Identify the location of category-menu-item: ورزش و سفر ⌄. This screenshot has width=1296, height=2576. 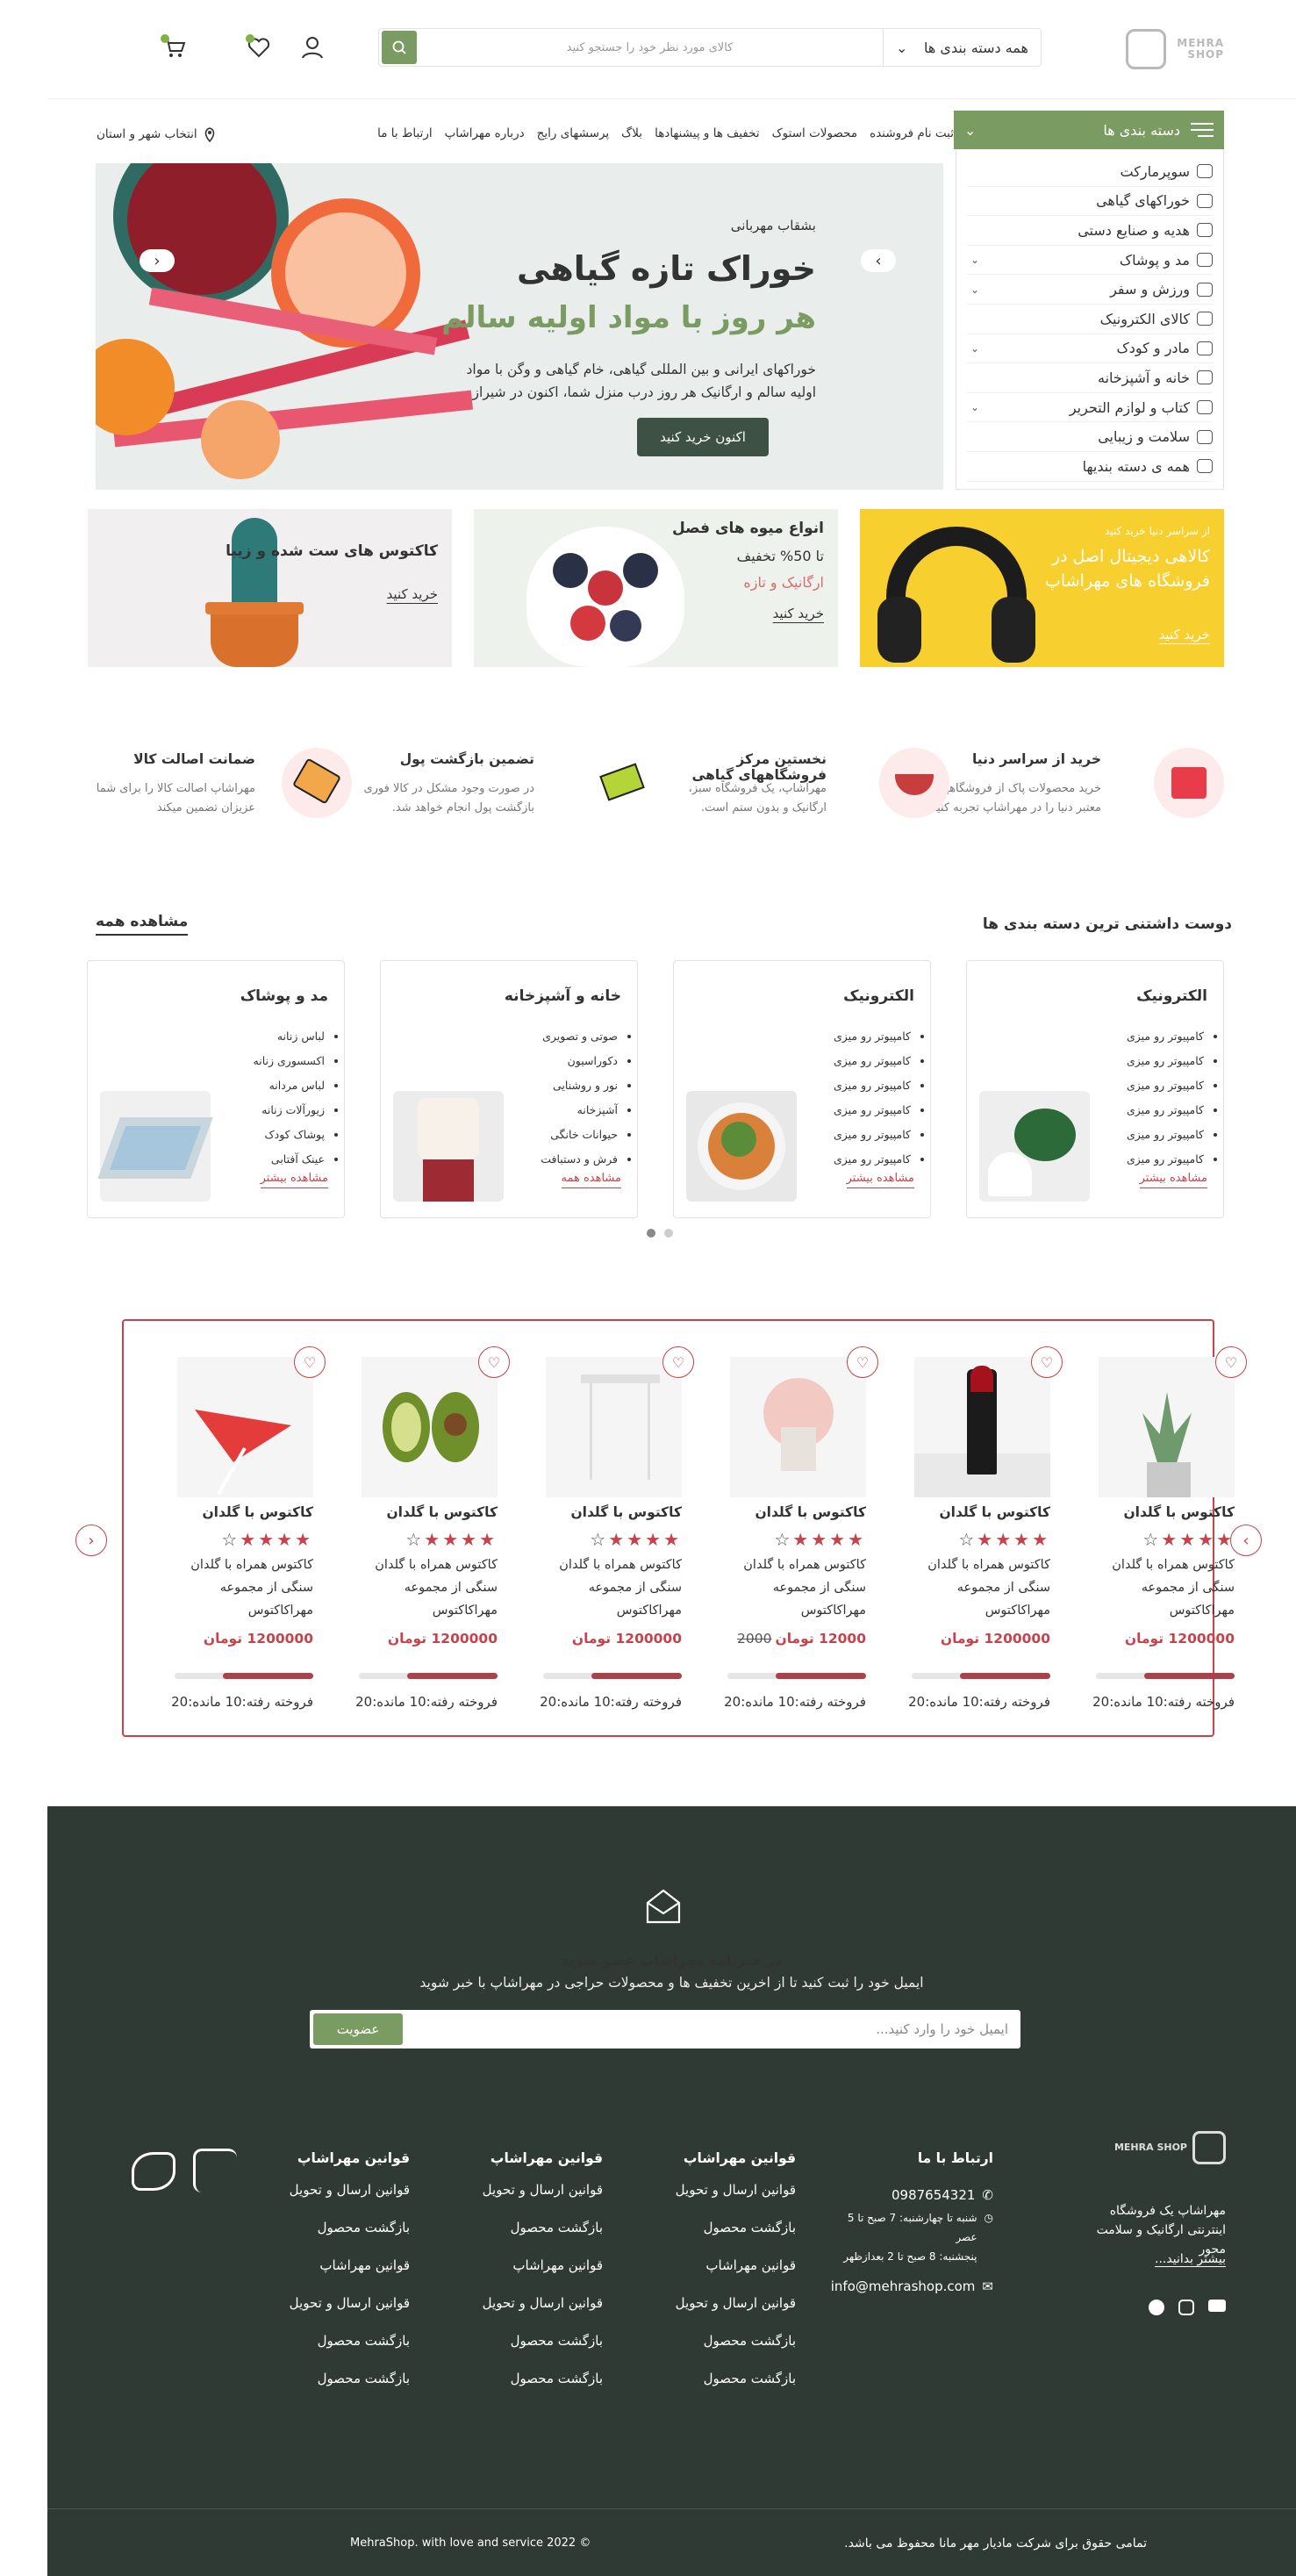
(1090, 290).